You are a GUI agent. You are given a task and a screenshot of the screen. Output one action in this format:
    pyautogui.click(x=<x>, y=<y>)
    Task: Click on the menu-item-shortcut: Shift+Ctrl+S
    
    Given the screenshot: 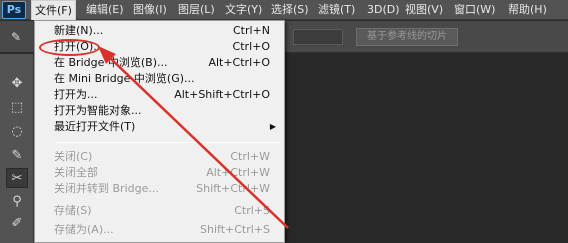 What is the action you would take?
    pyautogui.click(x=235, y=229)
    